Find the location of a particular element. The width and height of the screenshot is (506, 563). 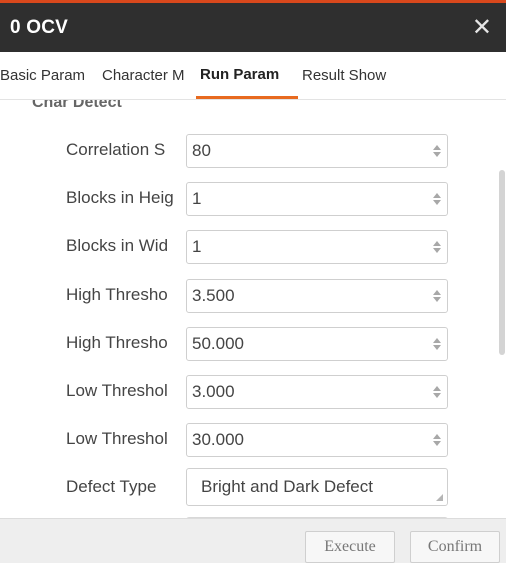

param-label: Defect Type is located at coordinates (111, 486).